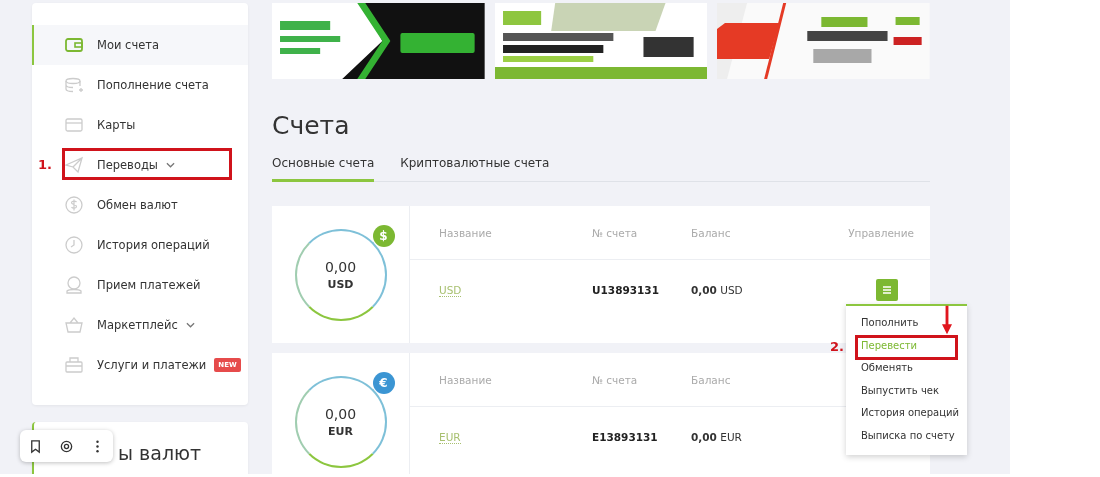  What do you see at coordinates (66, 446) in the screenshot?
I see `lens-icon` at bounding box center [66, 446].